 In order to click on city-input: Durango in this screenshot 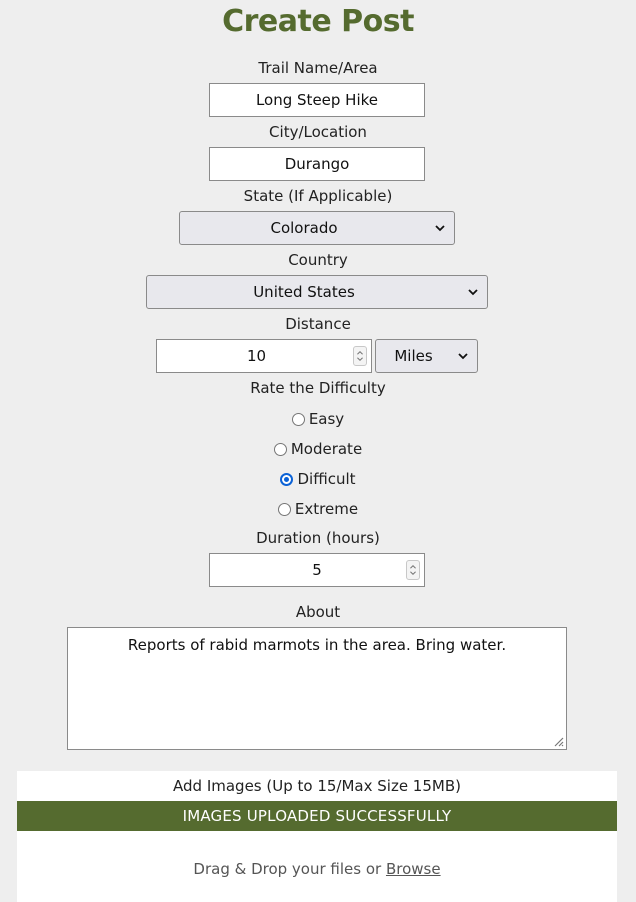, I will do `click(317, 164)`.